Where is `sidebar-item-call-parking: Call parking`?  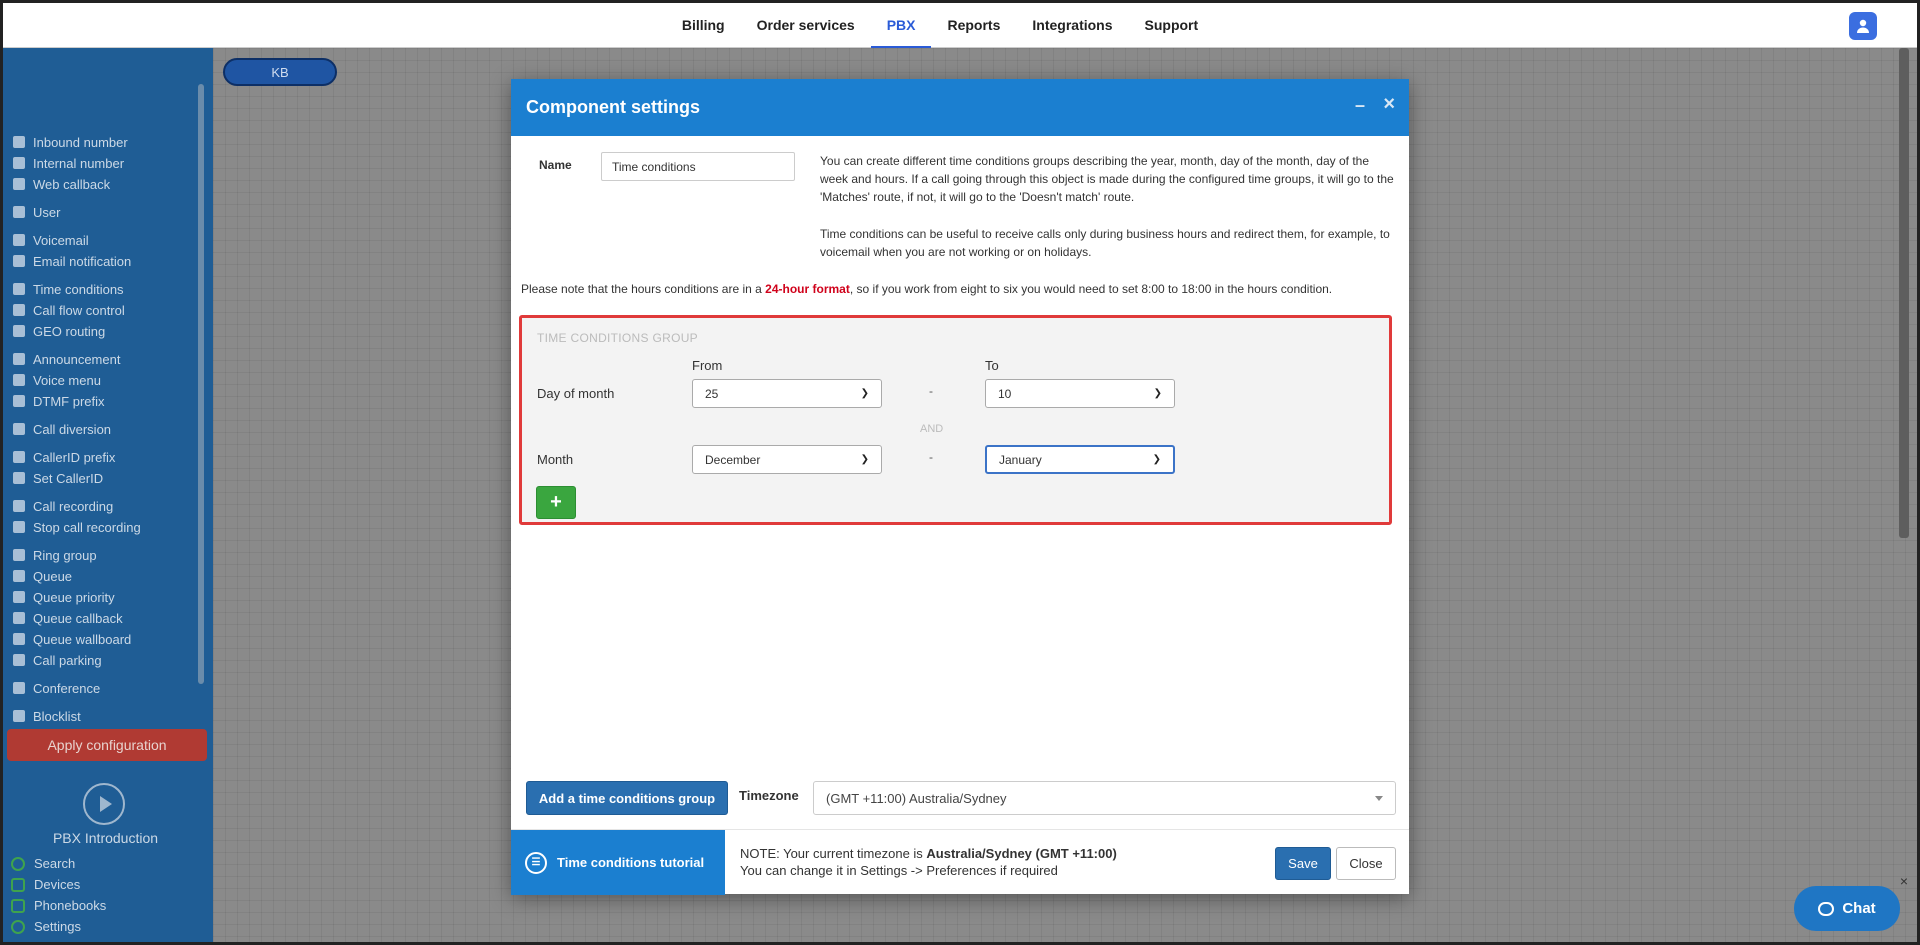 sidebar-item-call-parking: Call parking is located at coordinates (57, 660).